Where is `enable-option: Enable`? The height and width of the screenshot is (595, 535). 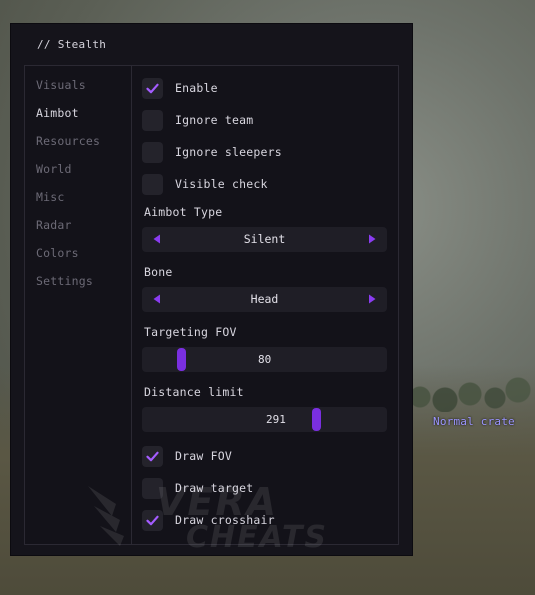
enable-option: Enable is located at coordinates (180, 88).